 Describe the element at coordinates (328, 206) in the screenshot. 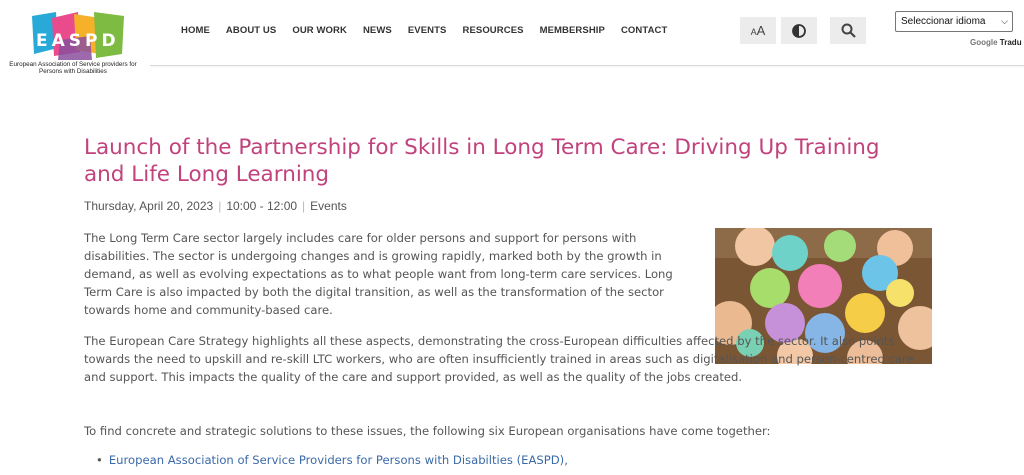

I see `event-category: Events` at that location.